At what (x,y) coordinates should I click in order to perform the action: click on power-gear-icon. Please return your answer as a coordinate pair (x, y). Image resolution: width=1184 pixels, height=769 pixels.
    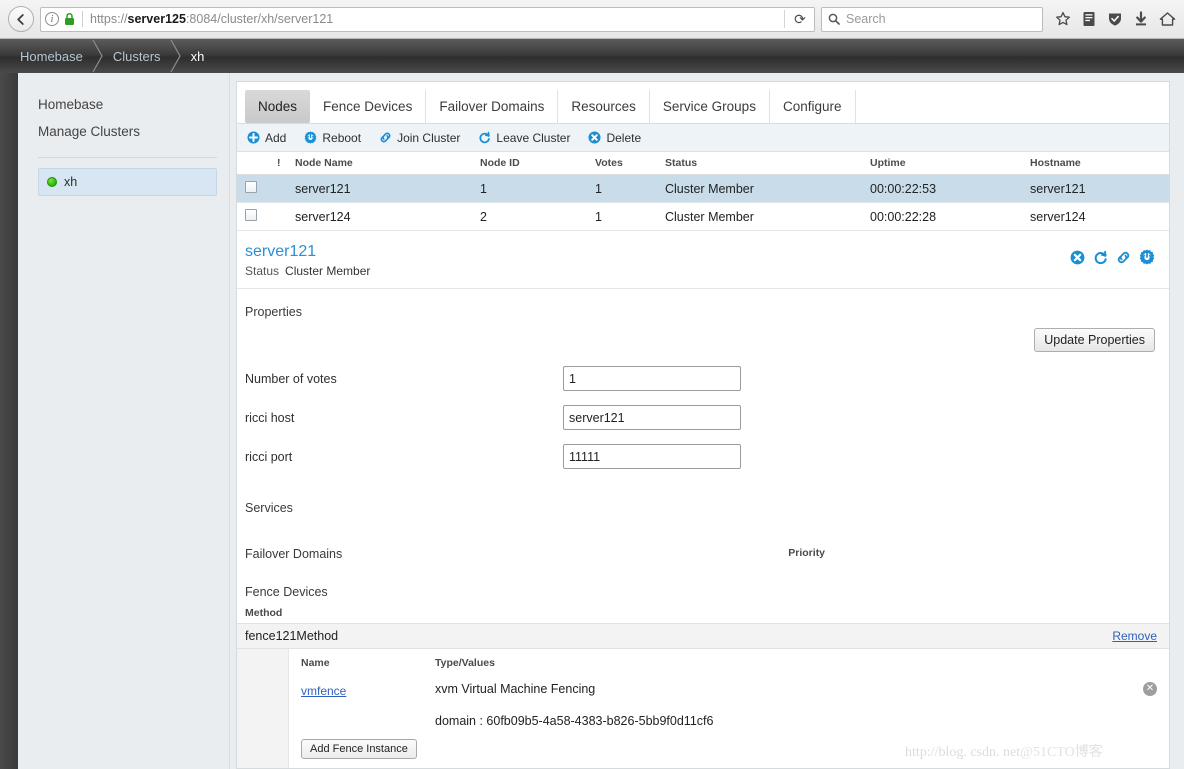
    Looking at the image, I should click on (311, 137).